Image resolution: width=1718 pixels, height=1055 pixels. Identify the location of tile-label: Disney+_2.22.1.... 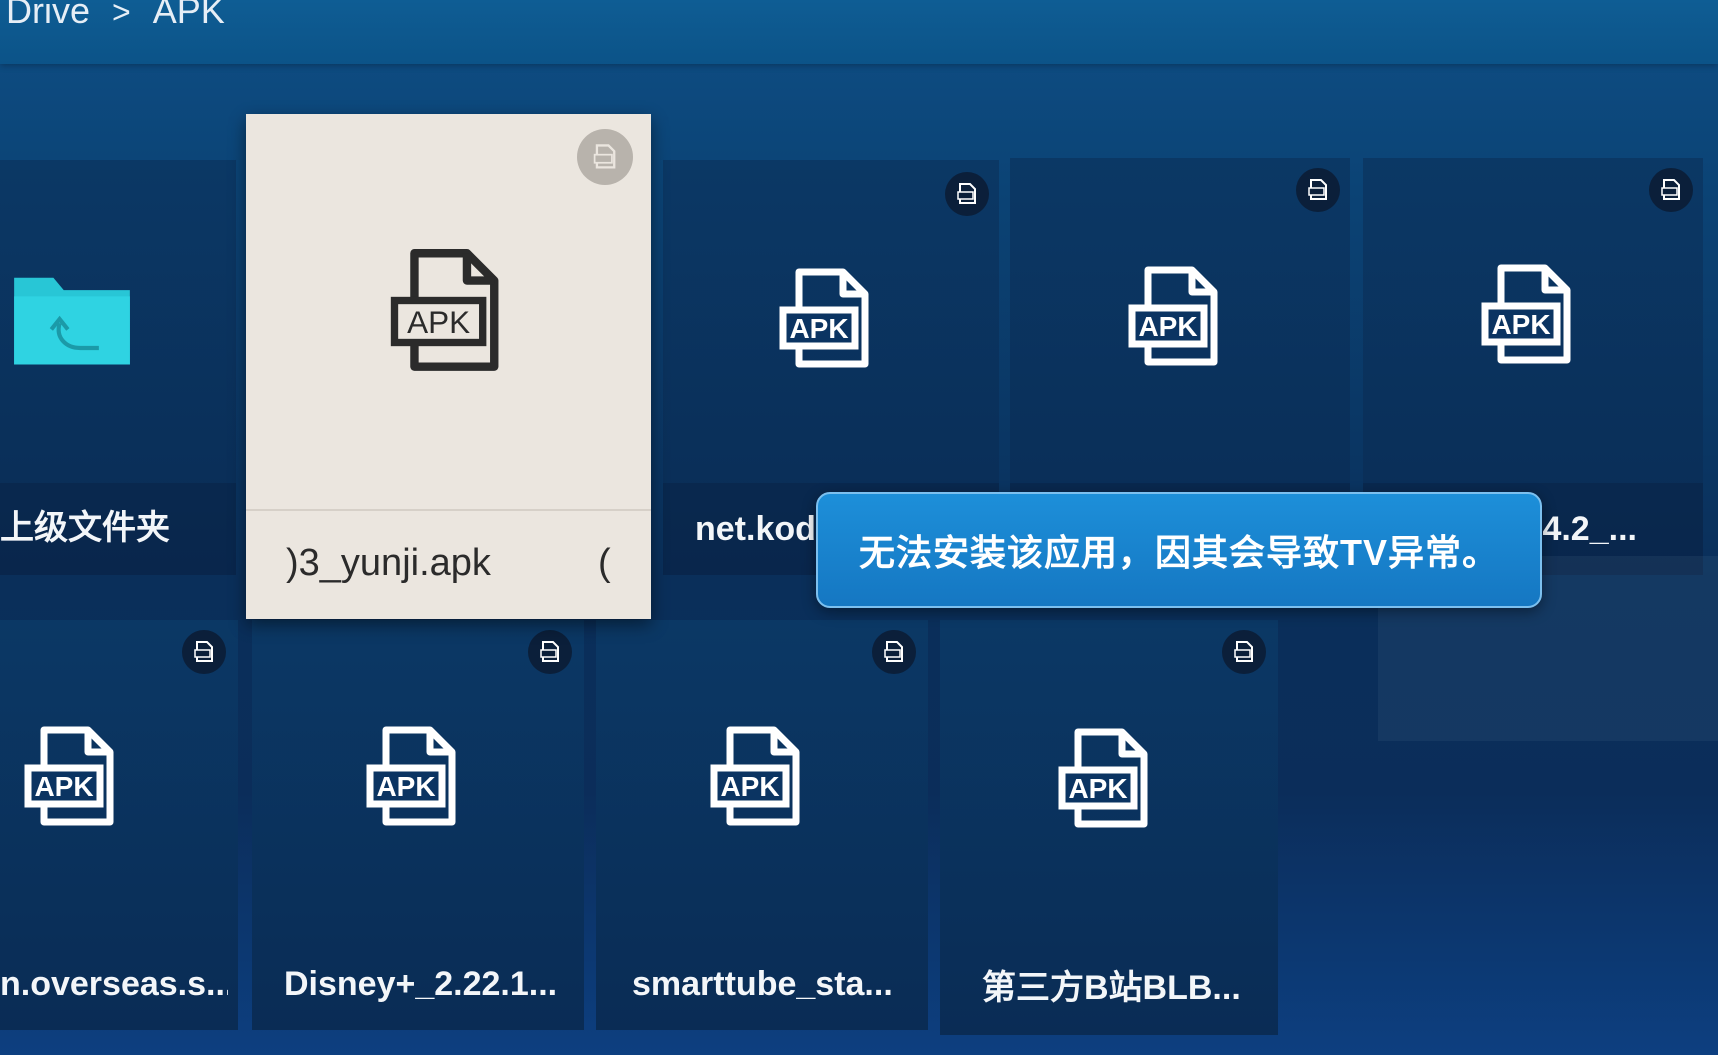
(421, 984).